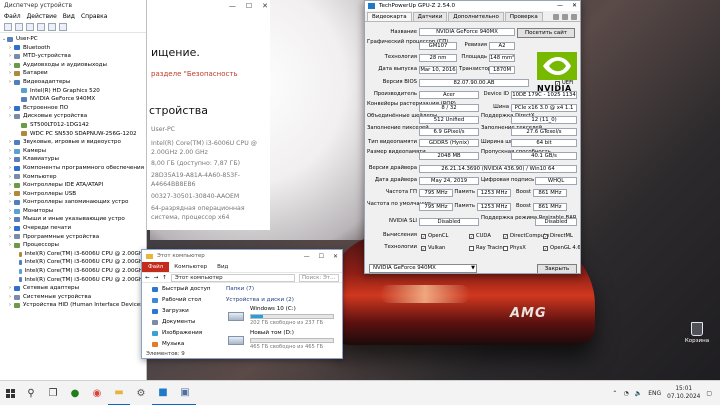 The image size is (720, 405). I want to click on value-shaders: 512 Unified, so click(449, 120).